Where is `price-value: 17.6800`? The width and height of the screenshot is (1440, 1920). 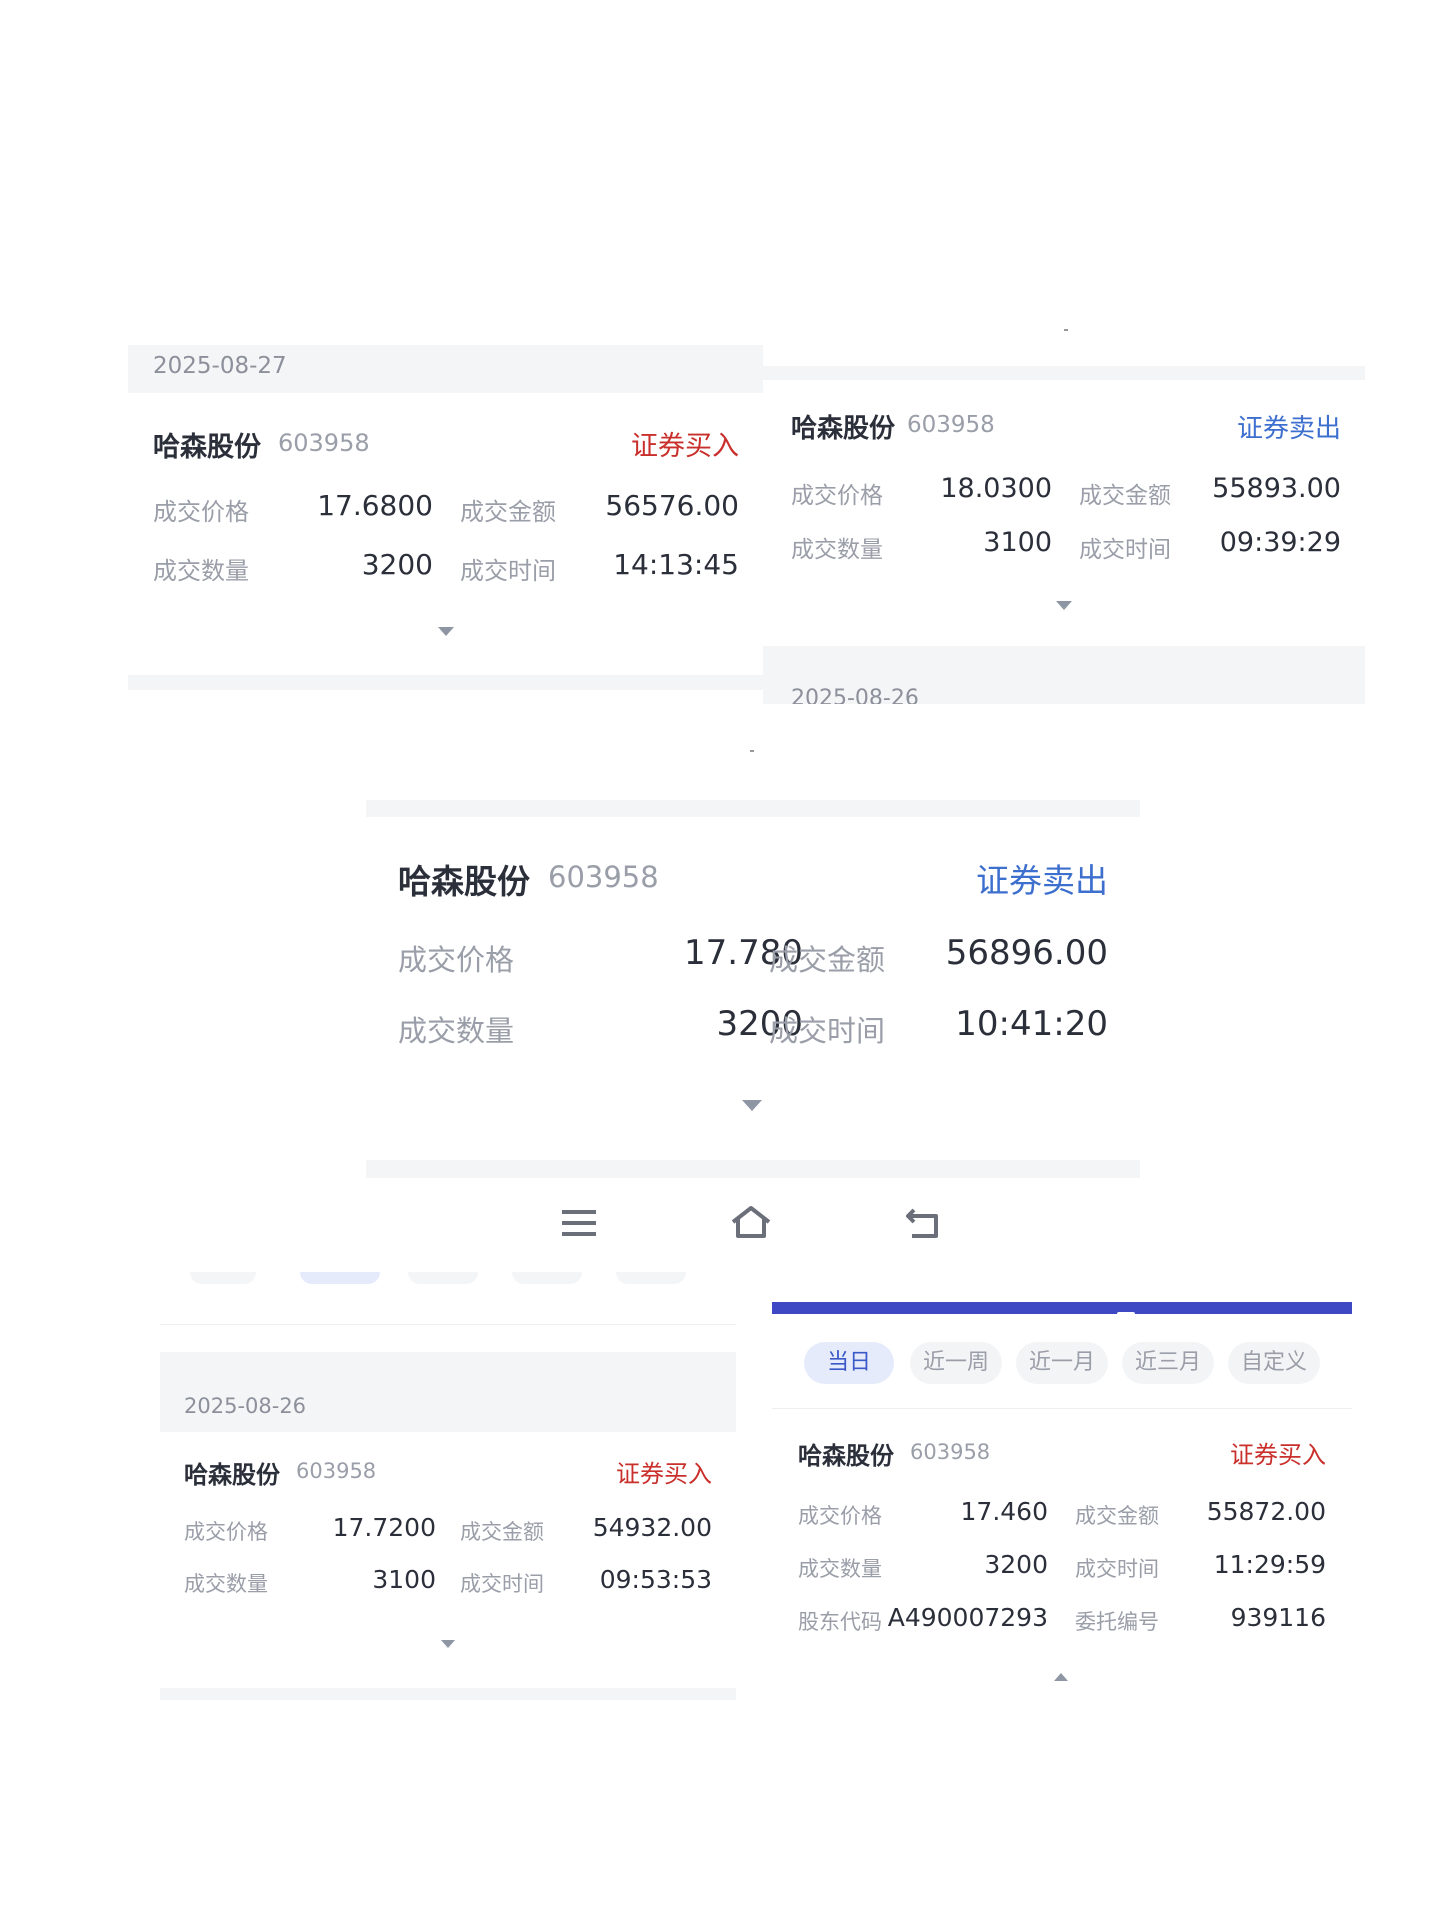
price-value: 17.6800 is located at coordinates (375, 505).